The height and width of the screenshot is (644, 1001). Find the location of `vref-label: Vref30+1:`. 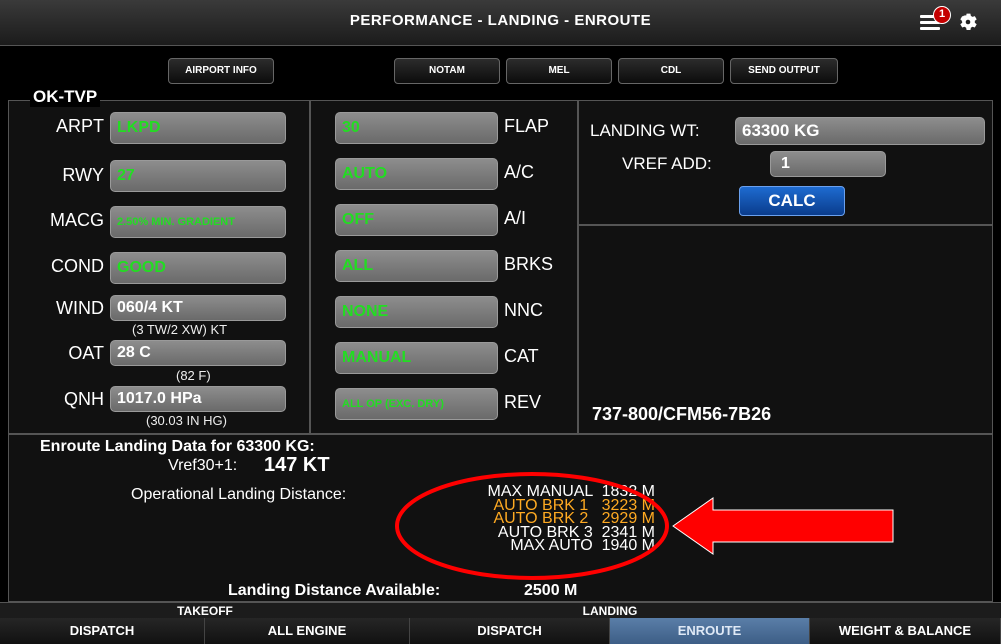

vref-label: Vref30+1: is located at coordinates (203, 465).